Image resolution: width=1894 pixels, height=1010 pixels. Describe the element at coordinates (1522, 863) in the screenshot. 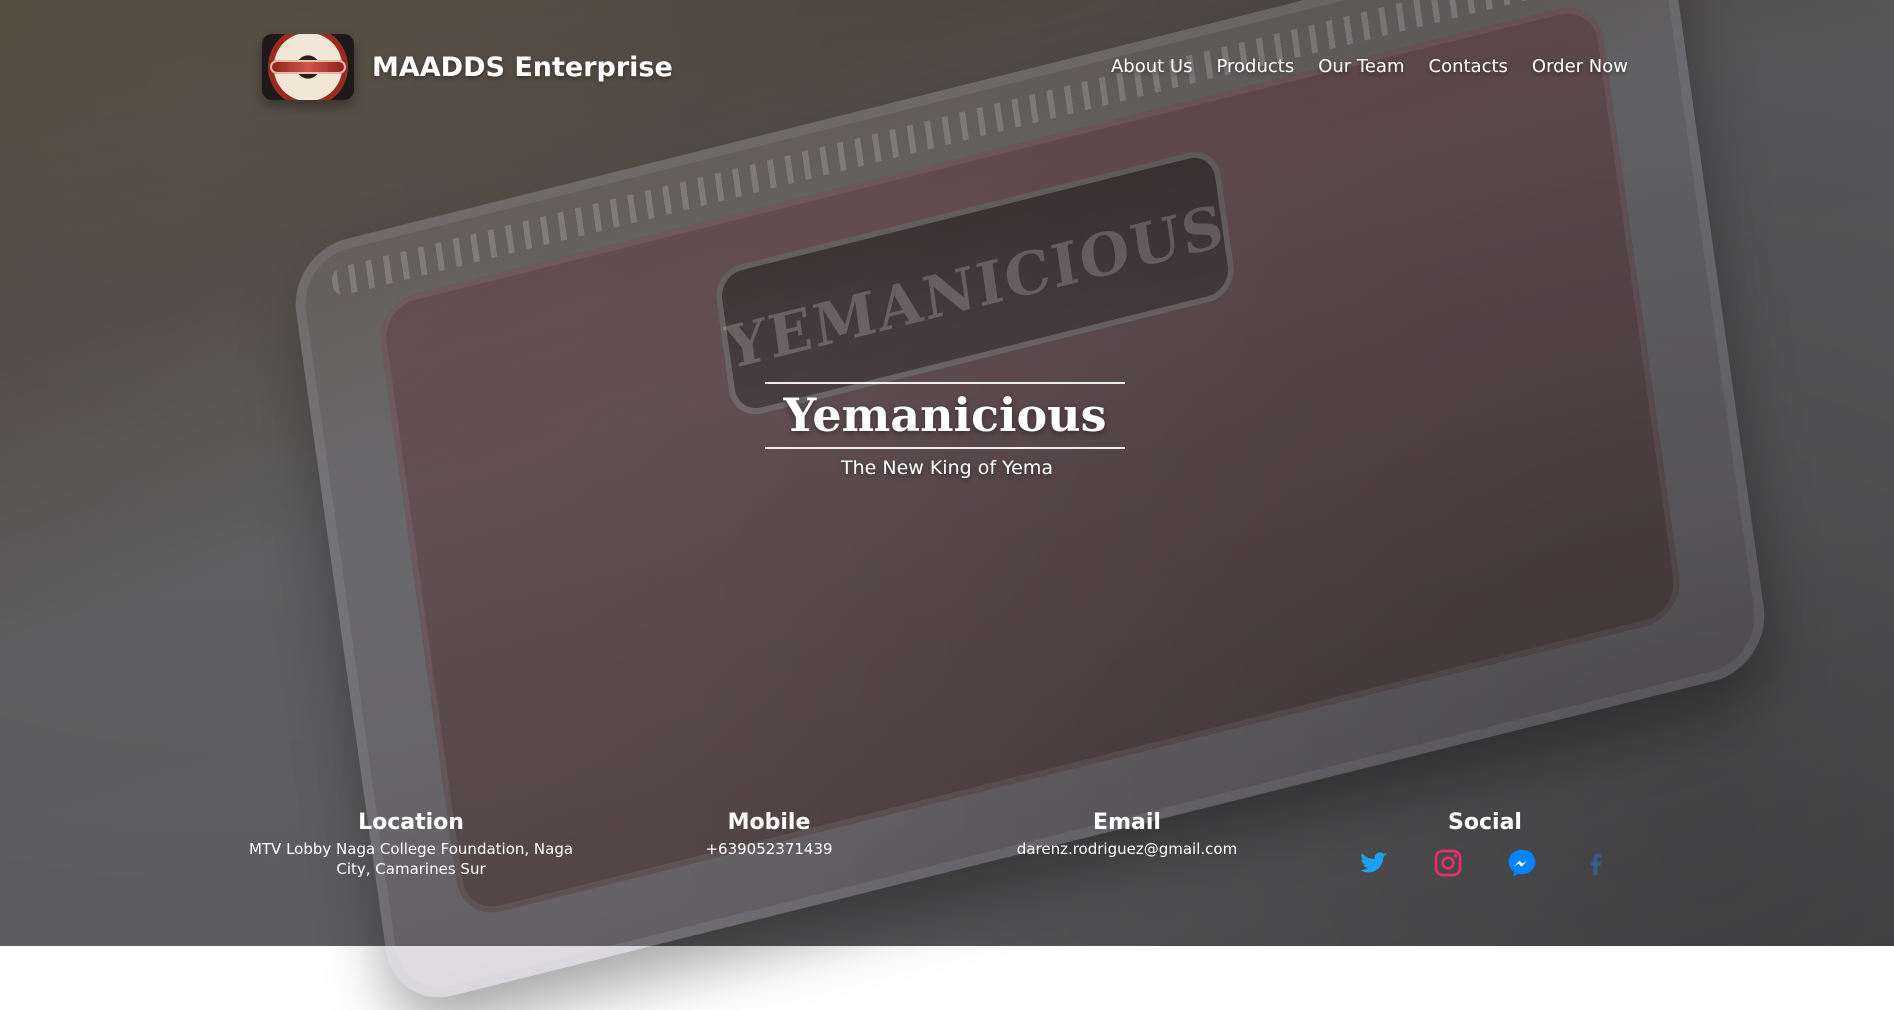

I see `messenger-icon` at that location.